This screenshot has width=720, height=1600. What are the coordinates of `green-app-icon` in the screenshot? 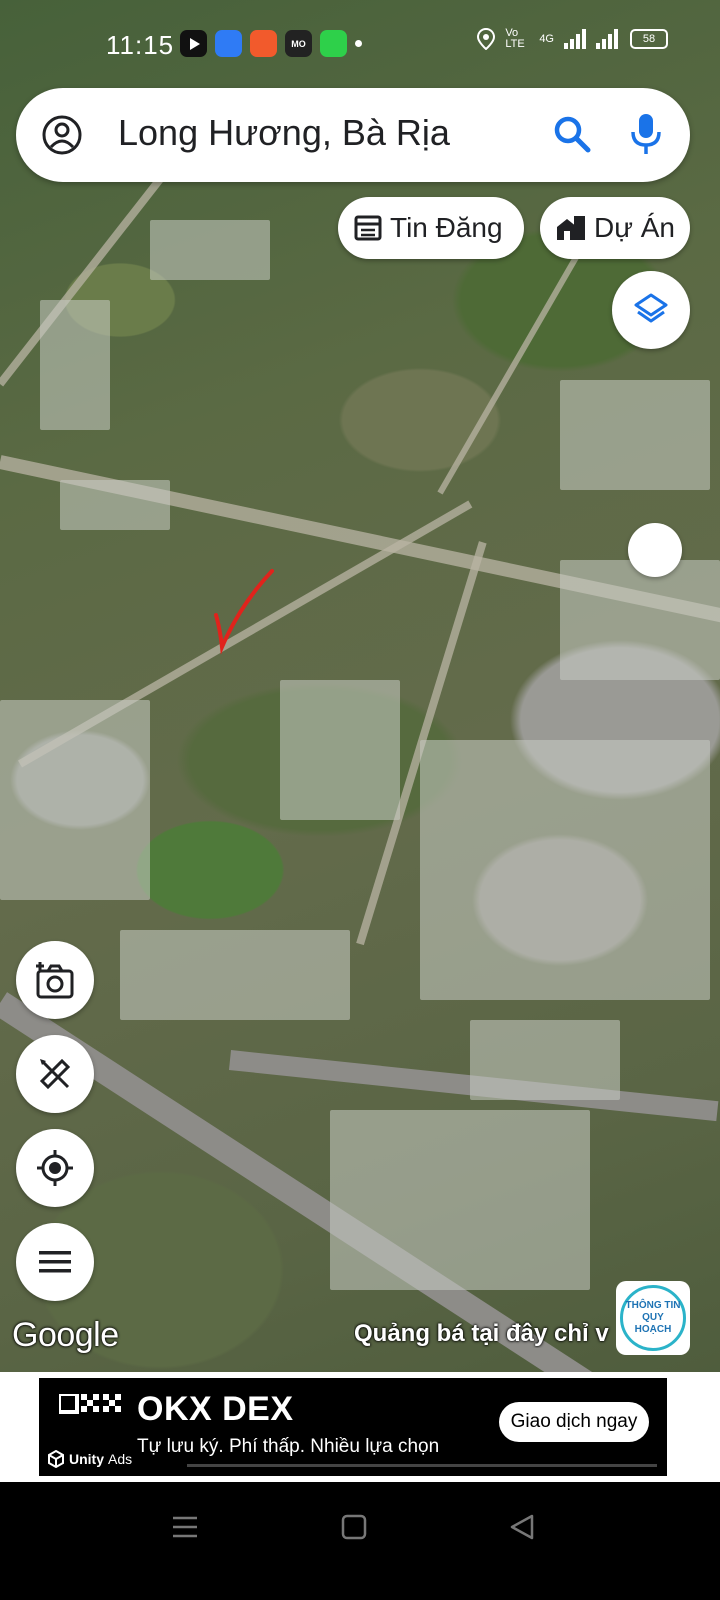 It's located at (333, 43).